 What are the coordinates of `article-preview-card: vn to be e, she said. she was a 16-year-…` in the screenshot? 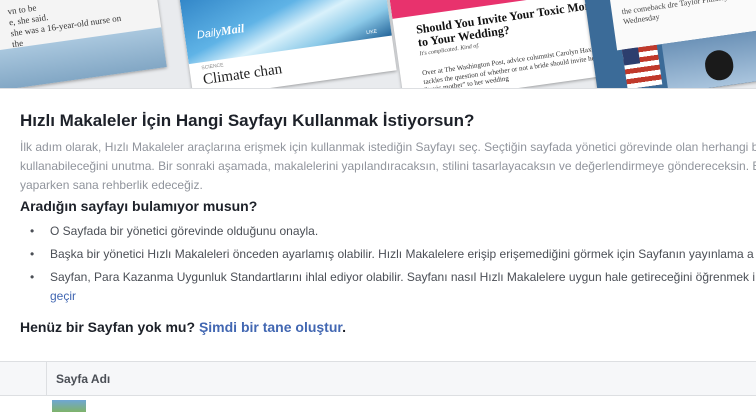 It's located at (83, 44).